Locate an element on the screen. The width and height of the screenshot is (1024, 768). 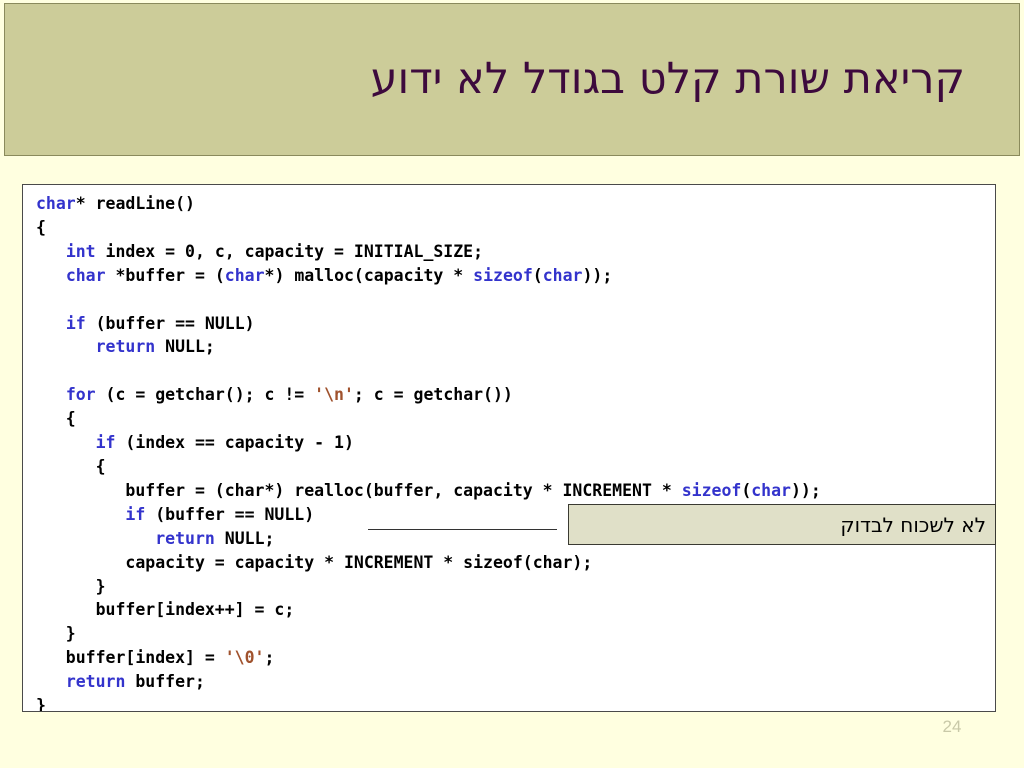
callout-annotation: לא לשכוח לבדוק is located at coordinates (782, 524).